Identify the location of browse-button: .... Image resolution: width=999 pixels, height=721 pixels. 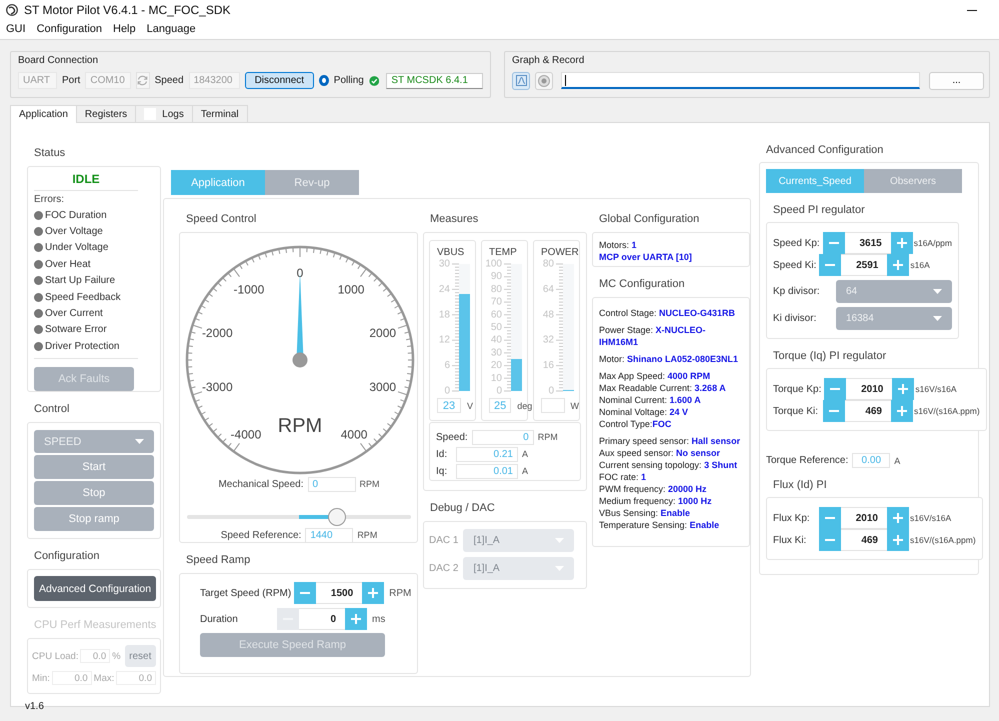
(956, 81).